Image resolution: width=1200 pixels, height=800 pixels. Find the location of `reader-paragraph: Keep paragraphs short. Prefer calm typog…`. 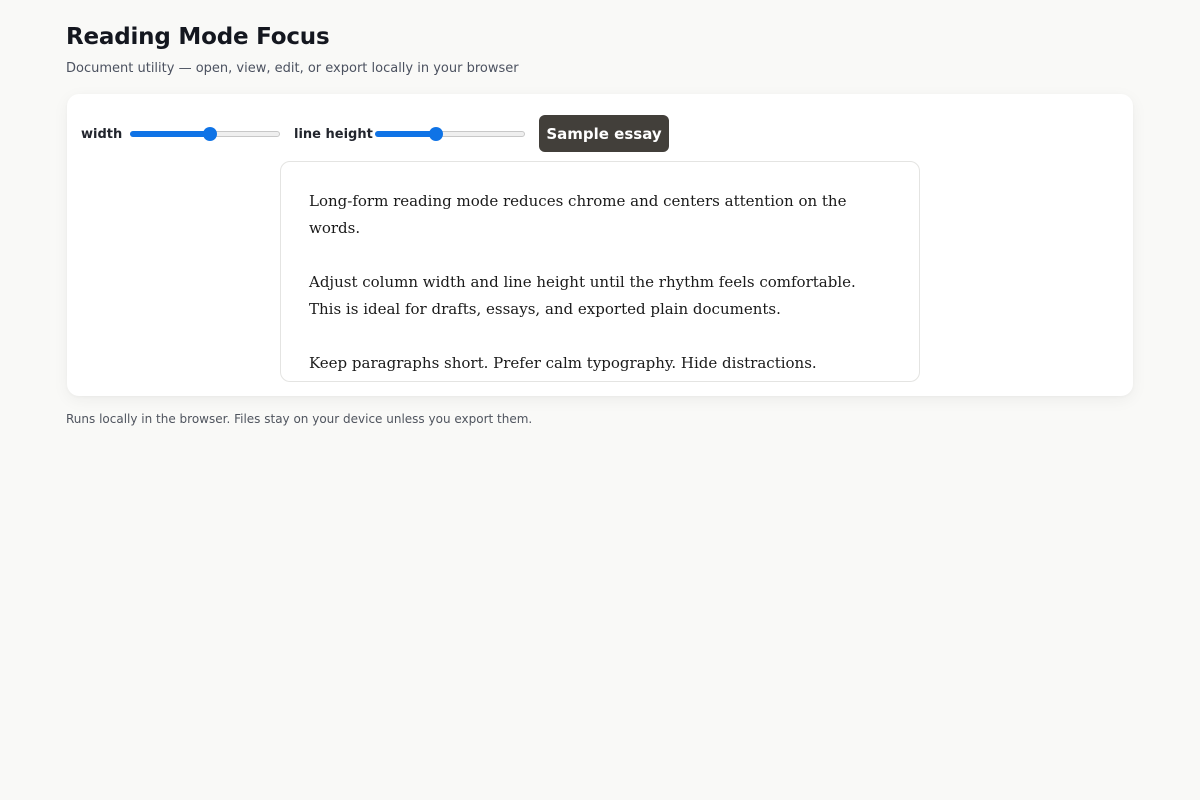

reader-paragraph: Keep paragraphs short. Prefer calm typog… is located at coordinates (563, 363).